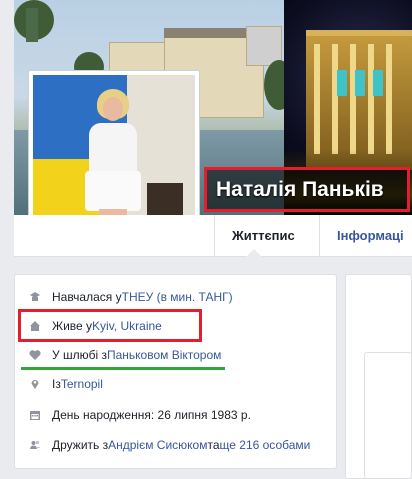  Describe the element at coordinates (110, 325) in the screenshot. I see `lives-highlight-box` at that location.